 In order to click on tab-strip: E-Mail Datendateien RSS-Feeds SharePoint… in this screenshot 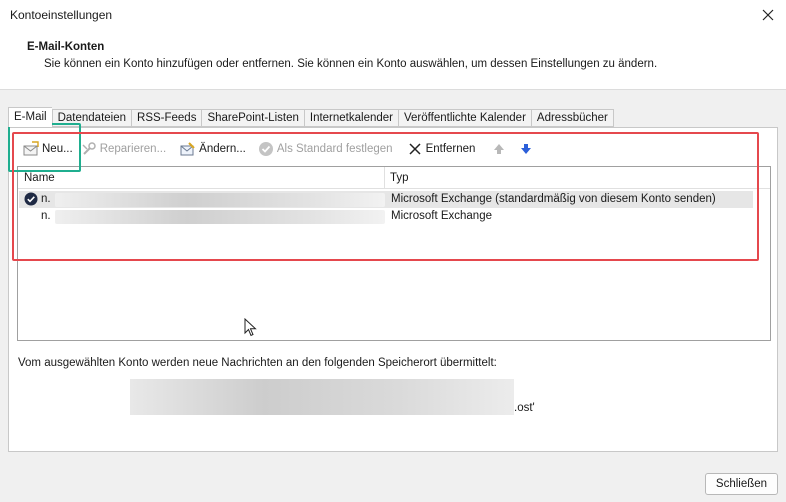, I will do `click(311, 117)`.